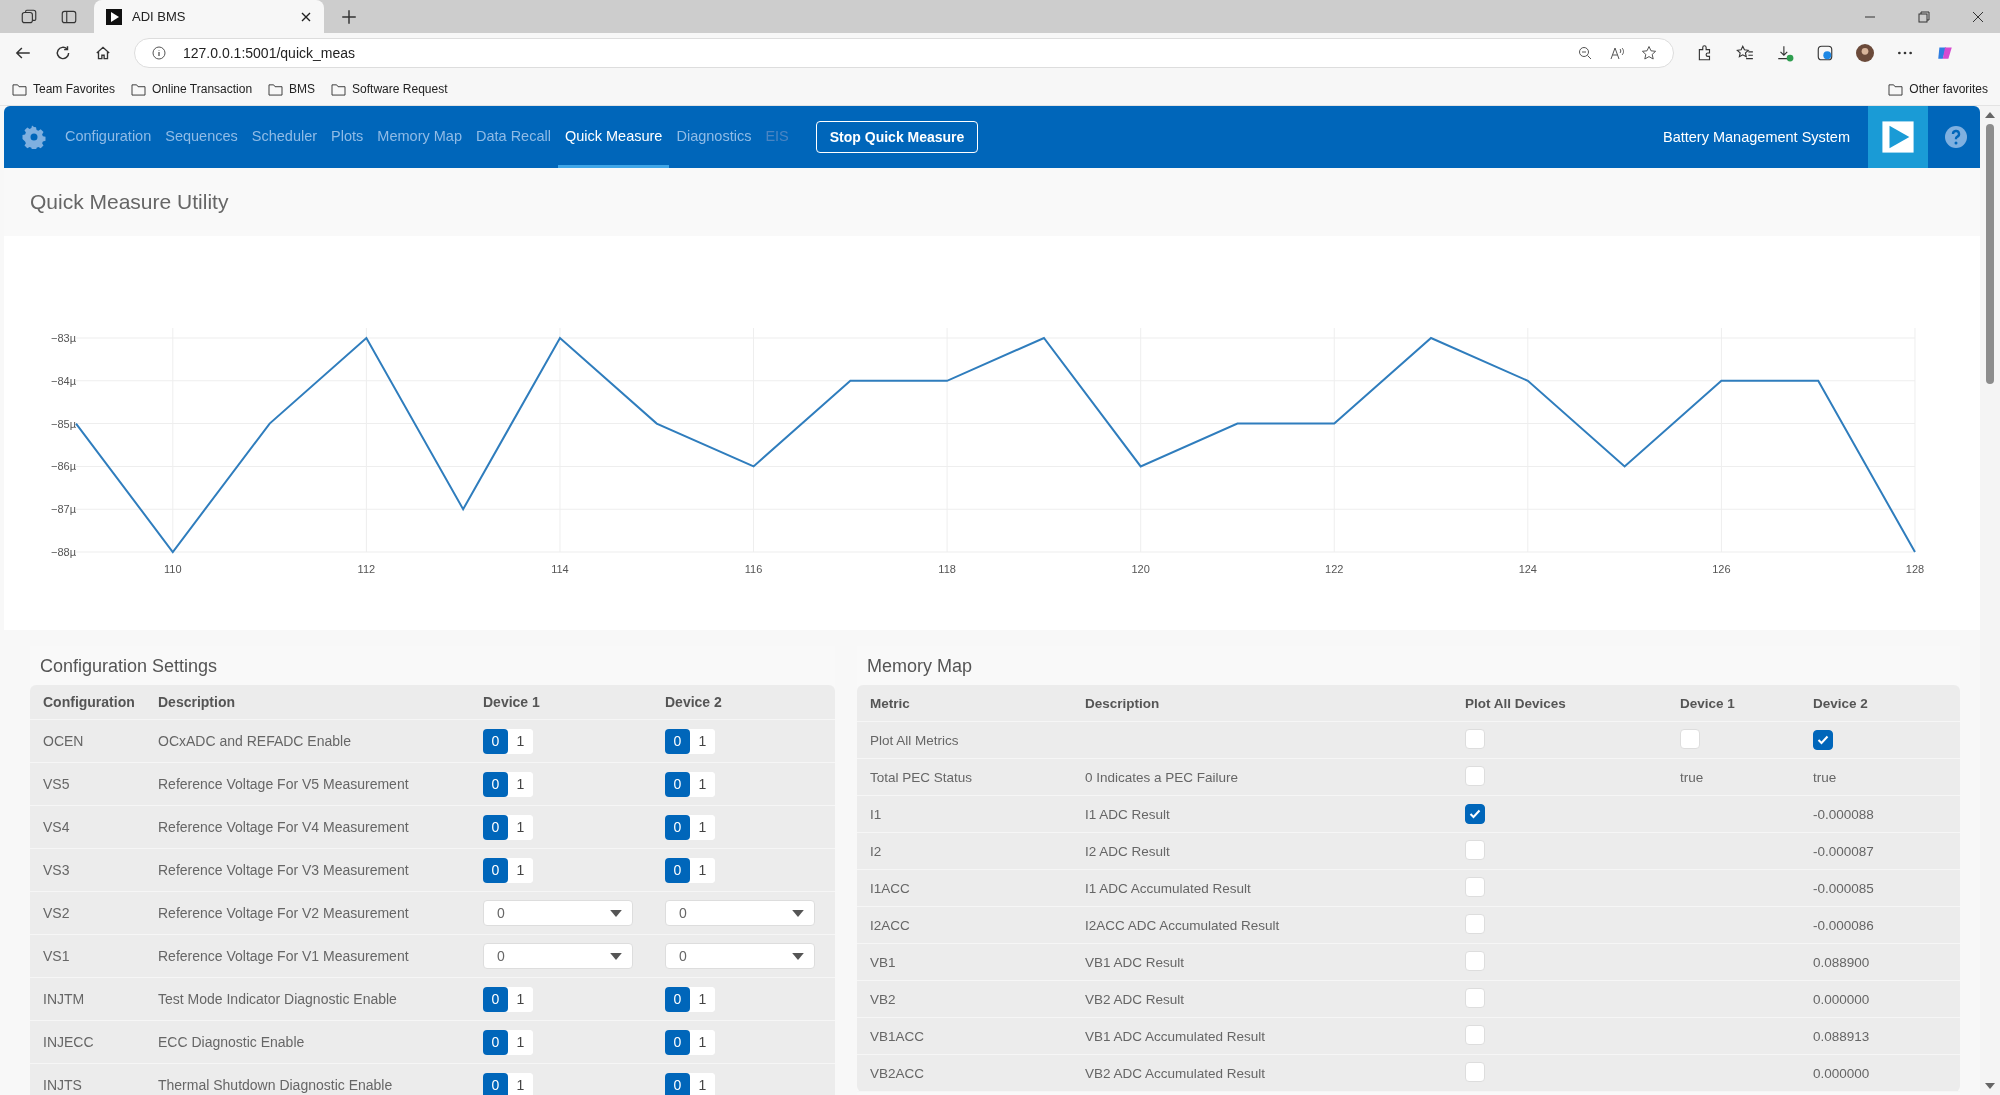 The height and width of the screenshot is (1095, 2000). What do you see at coordinates (69, 1042) in the screenshot?
I see `table-cell-text: INJECC` at bounding box center [69, 1042].